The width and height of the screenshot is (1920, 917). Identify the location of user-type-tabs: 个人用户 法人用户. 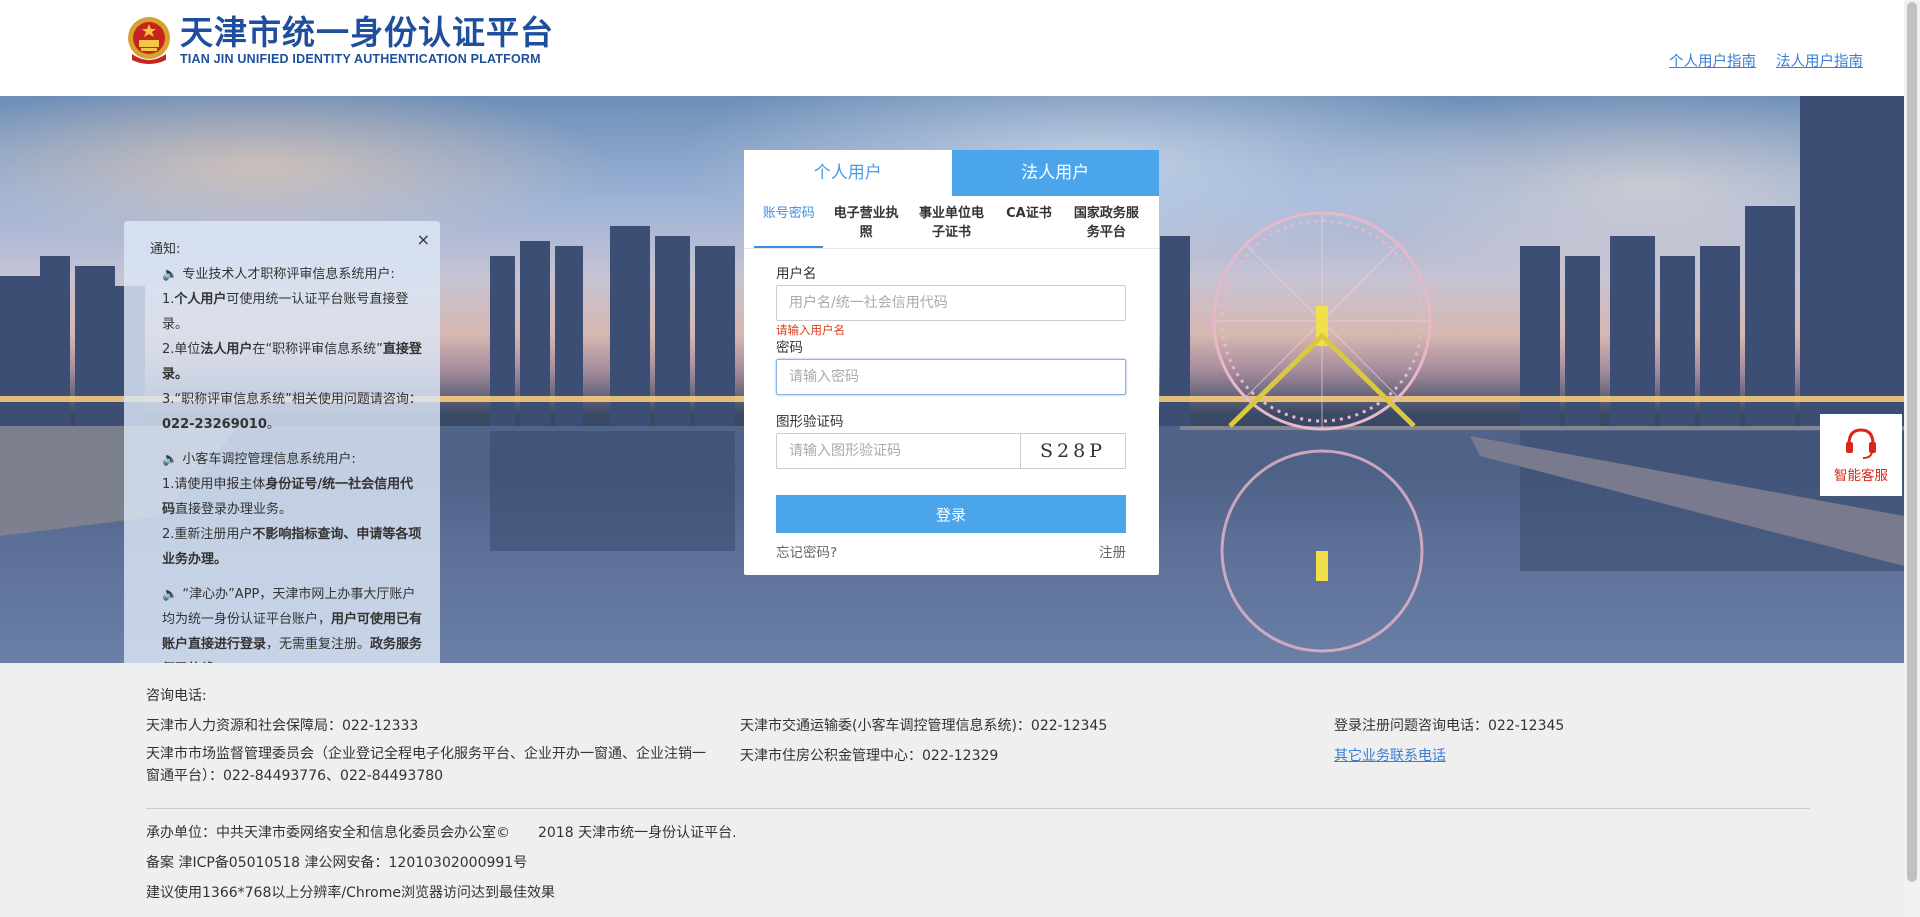
(951, 173).